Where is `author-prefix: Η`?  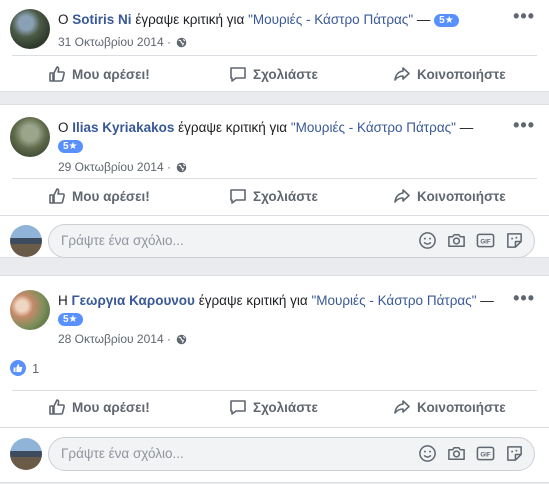 author-prefix: Η is located at coordinates (63, 300).